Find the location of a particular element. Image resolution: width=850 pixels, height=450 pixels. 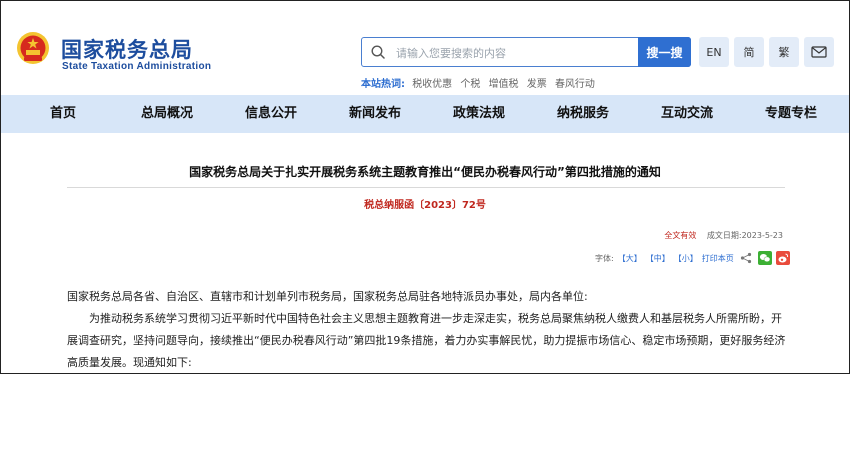

traditional-chinese-button: 繁 is located at coordinates (784, 52).